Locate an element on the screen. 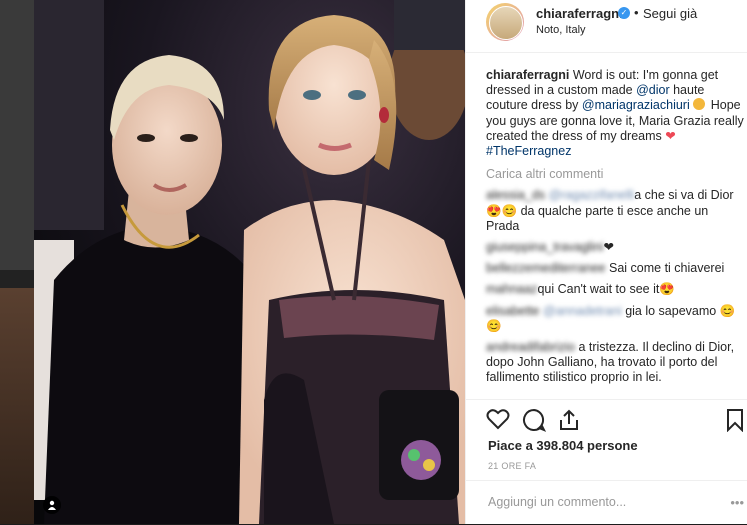 Image resolution: width=747 pixels, height=525 pixels. backdrop-left-image is located at coordinates (17, 406).